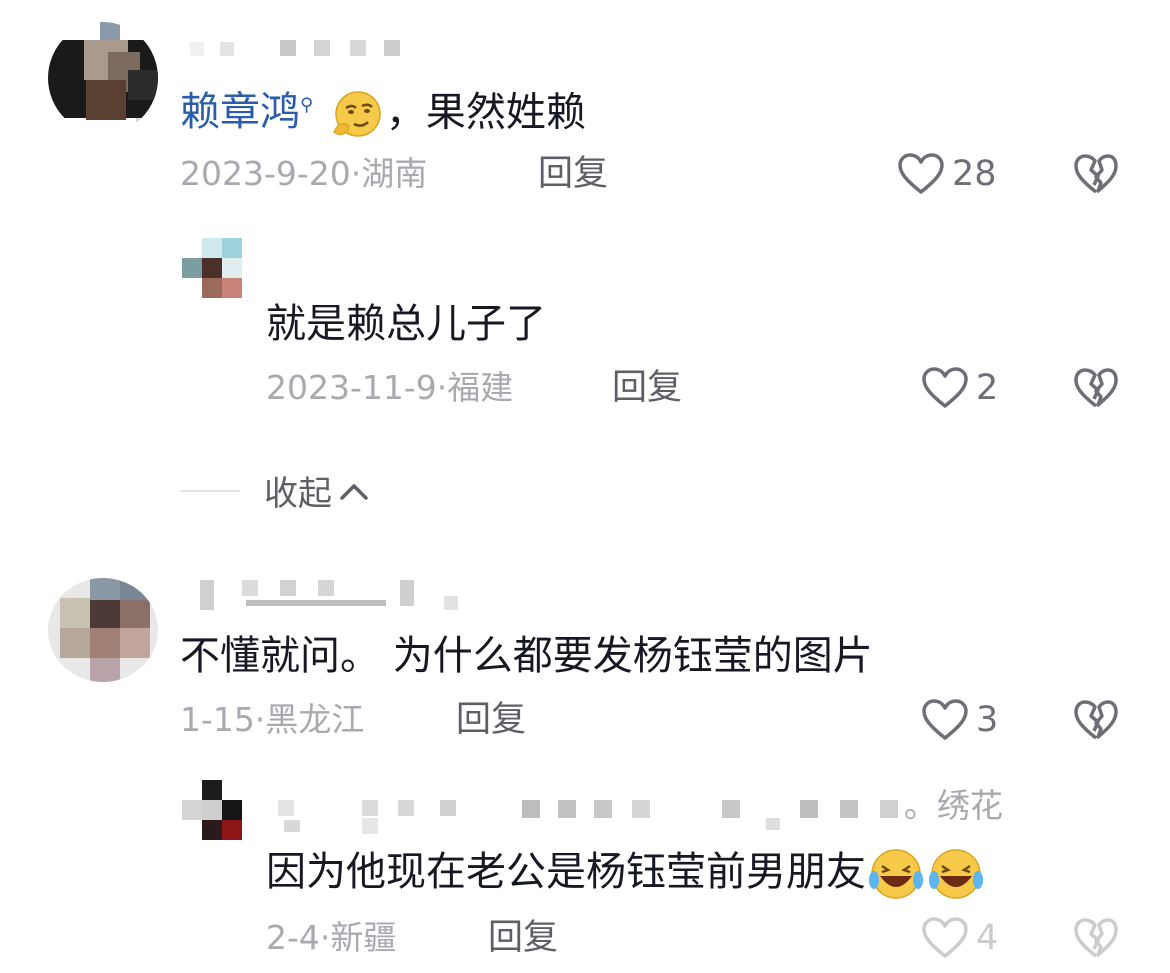 The image size is (1170, 973). Describe the element at coordinates (210, 490) in the screenshot. I see `divider-line` at that location.